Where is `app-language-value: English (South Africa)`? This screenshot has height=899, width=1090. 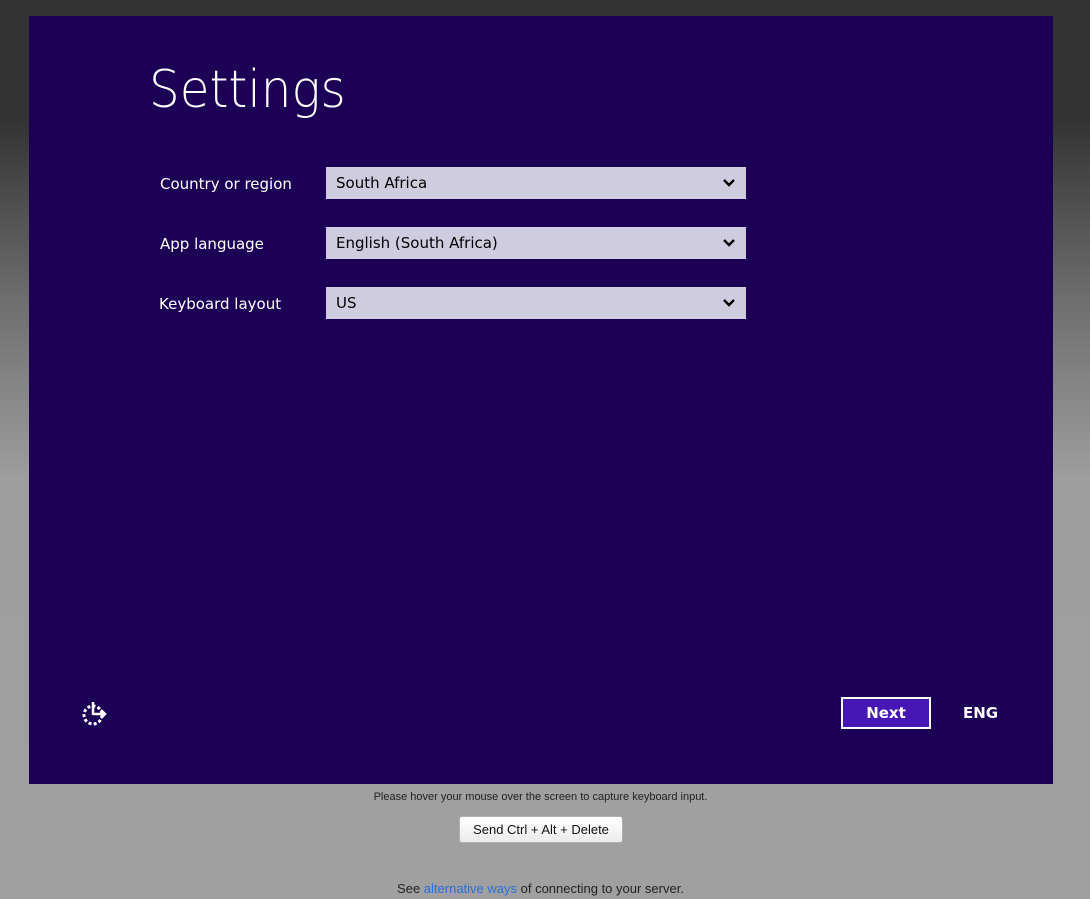 app-language-value: English (South Africa) is located at coordinates (417, 243).